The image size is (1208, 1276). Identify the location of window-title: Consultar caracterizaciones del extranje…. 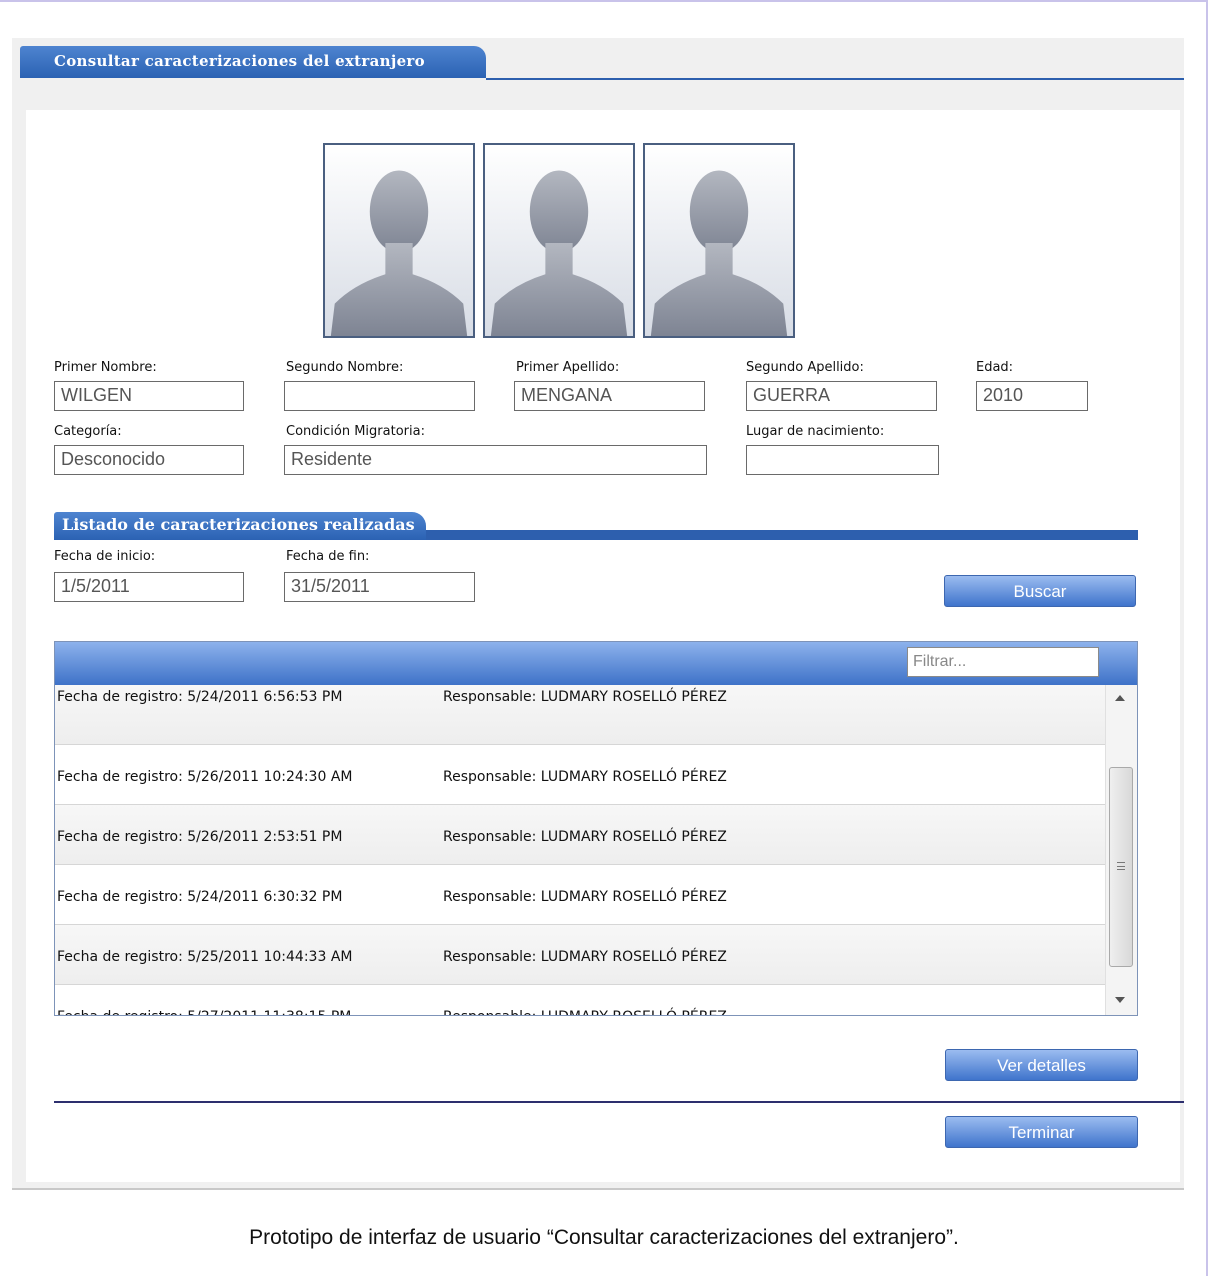
(239, 61).